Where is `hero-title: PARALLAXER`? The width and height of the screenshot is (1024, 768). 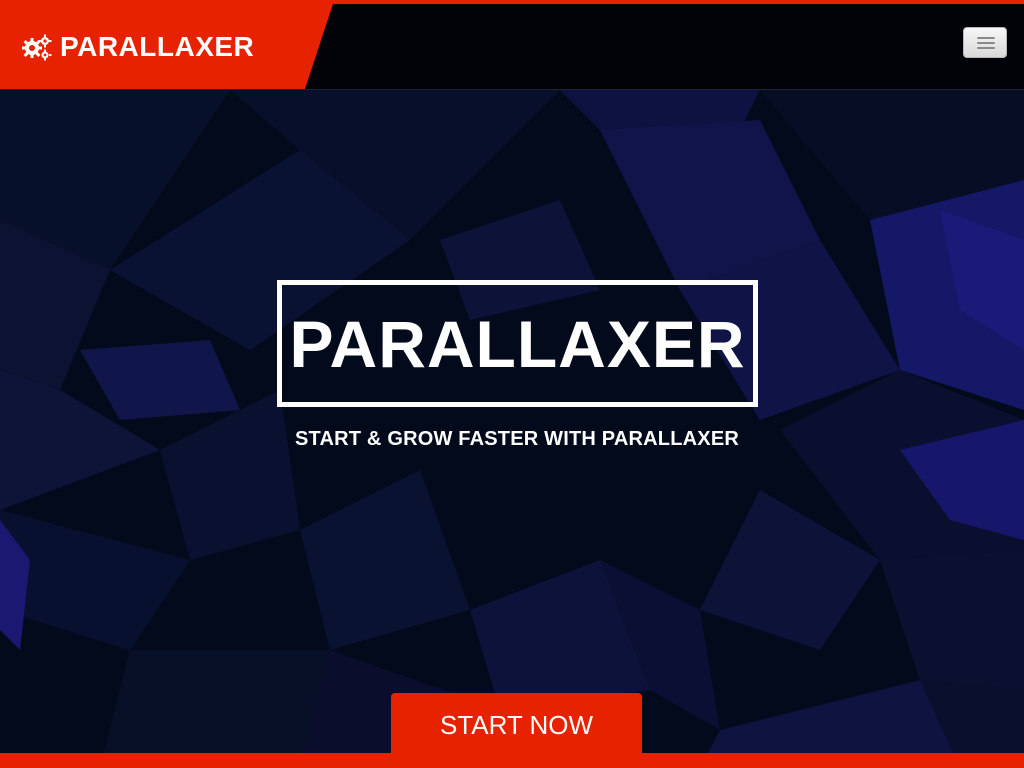 hero-title: PARALLAXER is located at coordinates (517, 343).